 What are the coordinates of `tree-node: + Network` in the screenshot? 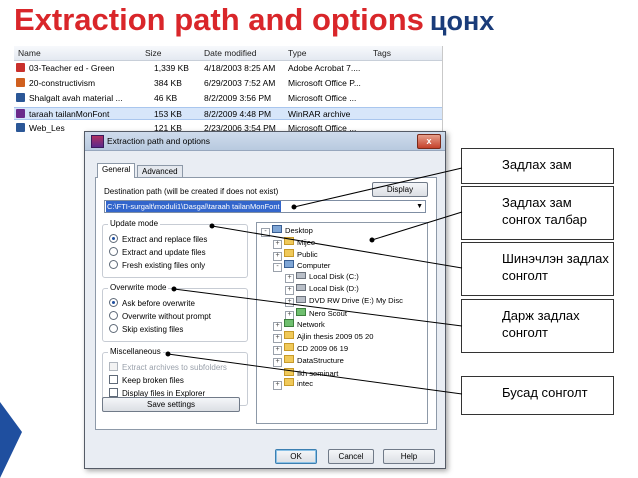 It's located at (299, 325).